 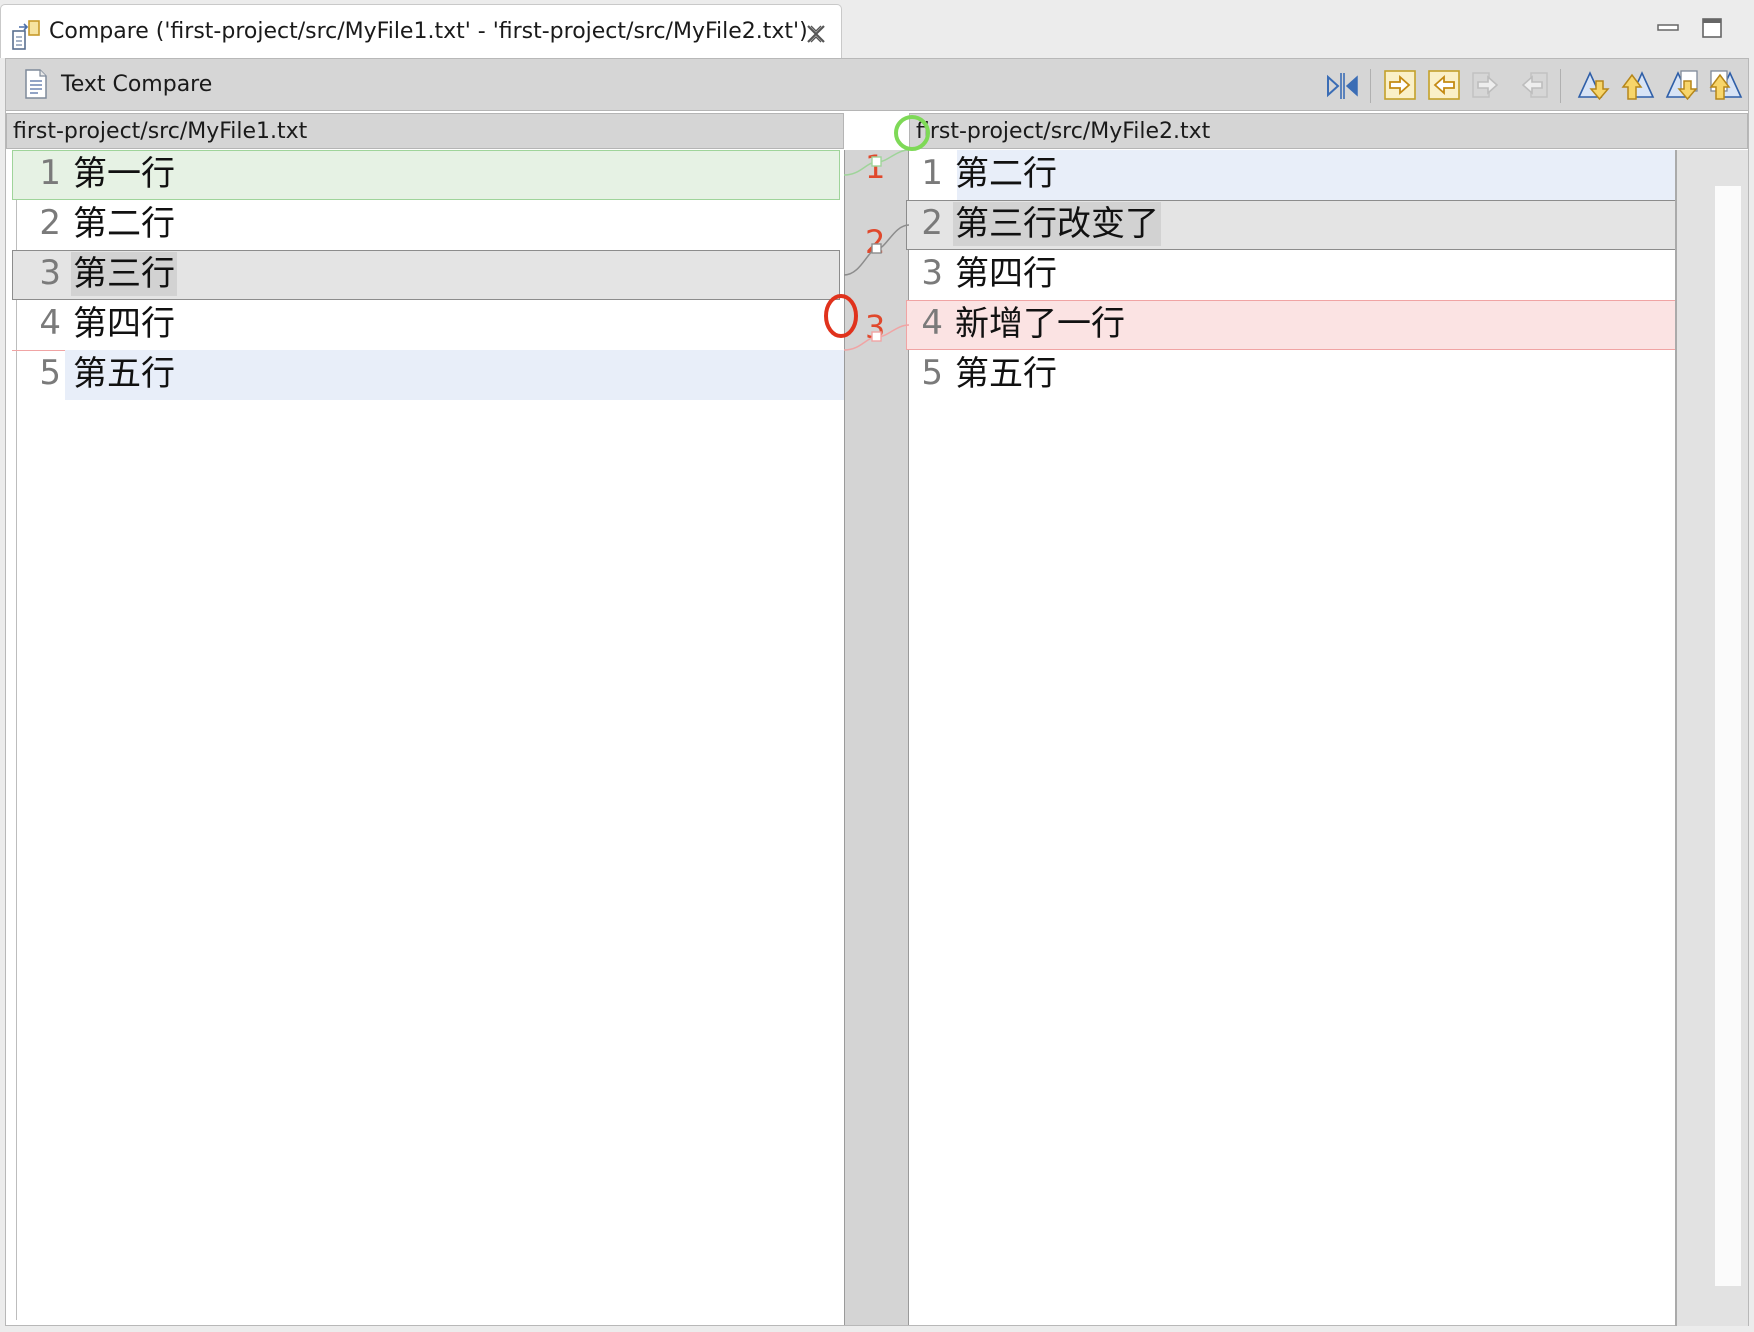 I want to click on line-text: 第三行, so click(x=124, y=274).